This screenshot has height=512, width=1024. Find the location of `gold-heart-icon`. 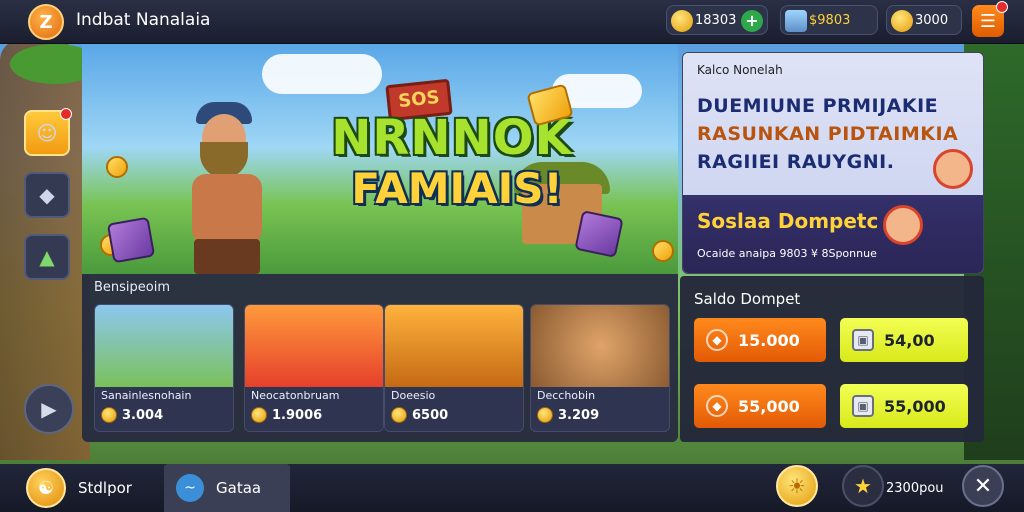

gold-heart-icon is located at coordinates (682, 21).